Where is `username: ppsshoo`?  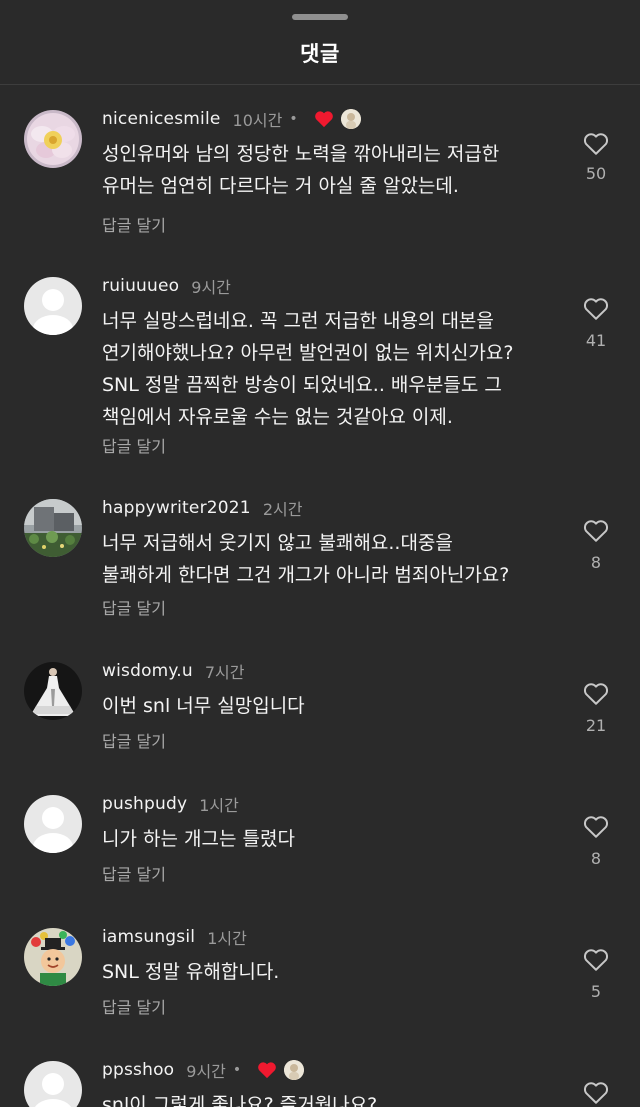
username: ppsshoo is located at coordinates (138, 1070).